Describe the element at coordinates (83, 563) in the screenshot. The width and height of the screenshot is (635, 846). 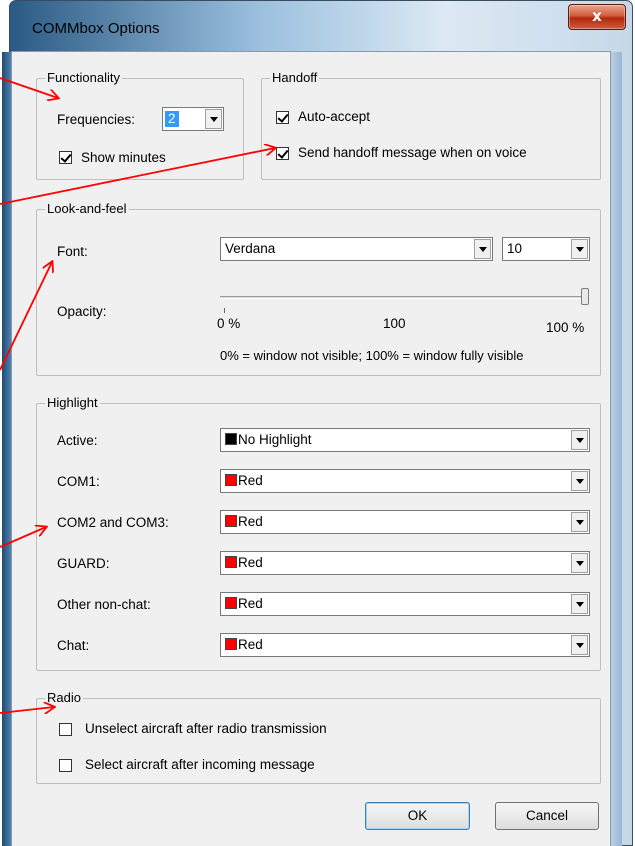
I see `highlight-row-label: GUARD:` at that location.